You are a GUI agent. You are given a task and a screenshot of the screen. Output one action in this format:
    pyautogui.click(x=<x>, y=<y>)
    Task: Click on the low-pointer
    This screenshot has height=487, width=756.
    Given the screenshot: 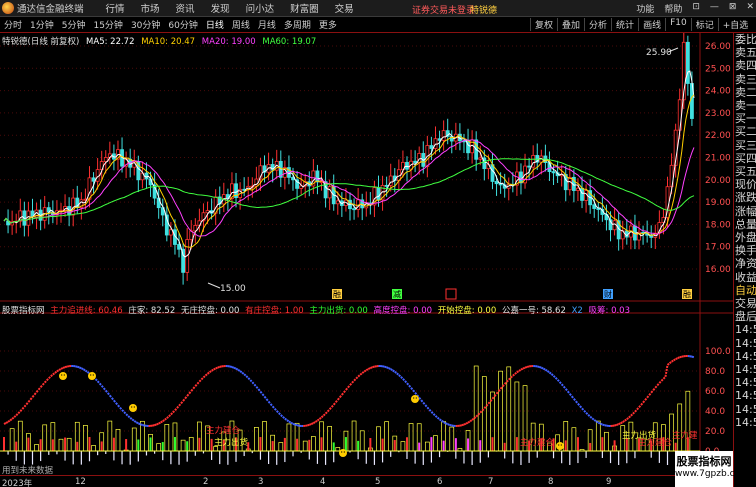 What is the action you would take?
    pyautogui.click(x=214, y=285)
    